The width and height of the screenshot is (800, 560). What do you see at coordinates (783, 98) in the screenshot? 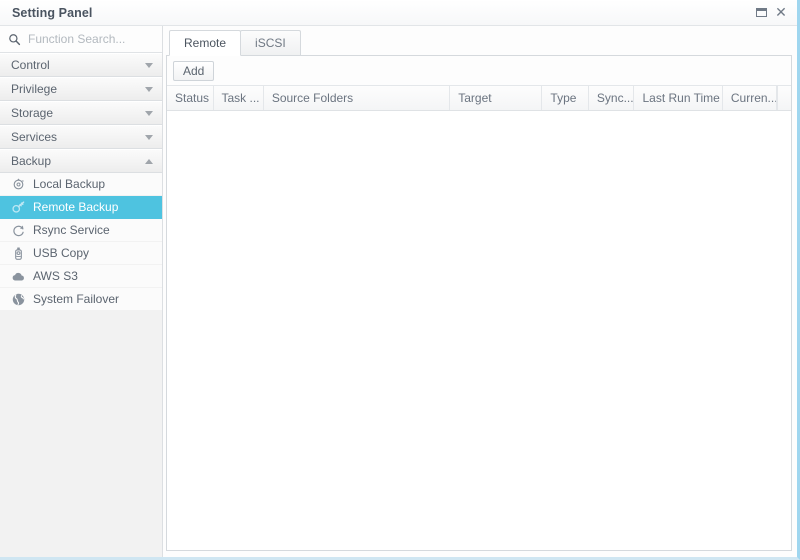
I see `header-scrollbar-pad` at bounding box center [783, 98].